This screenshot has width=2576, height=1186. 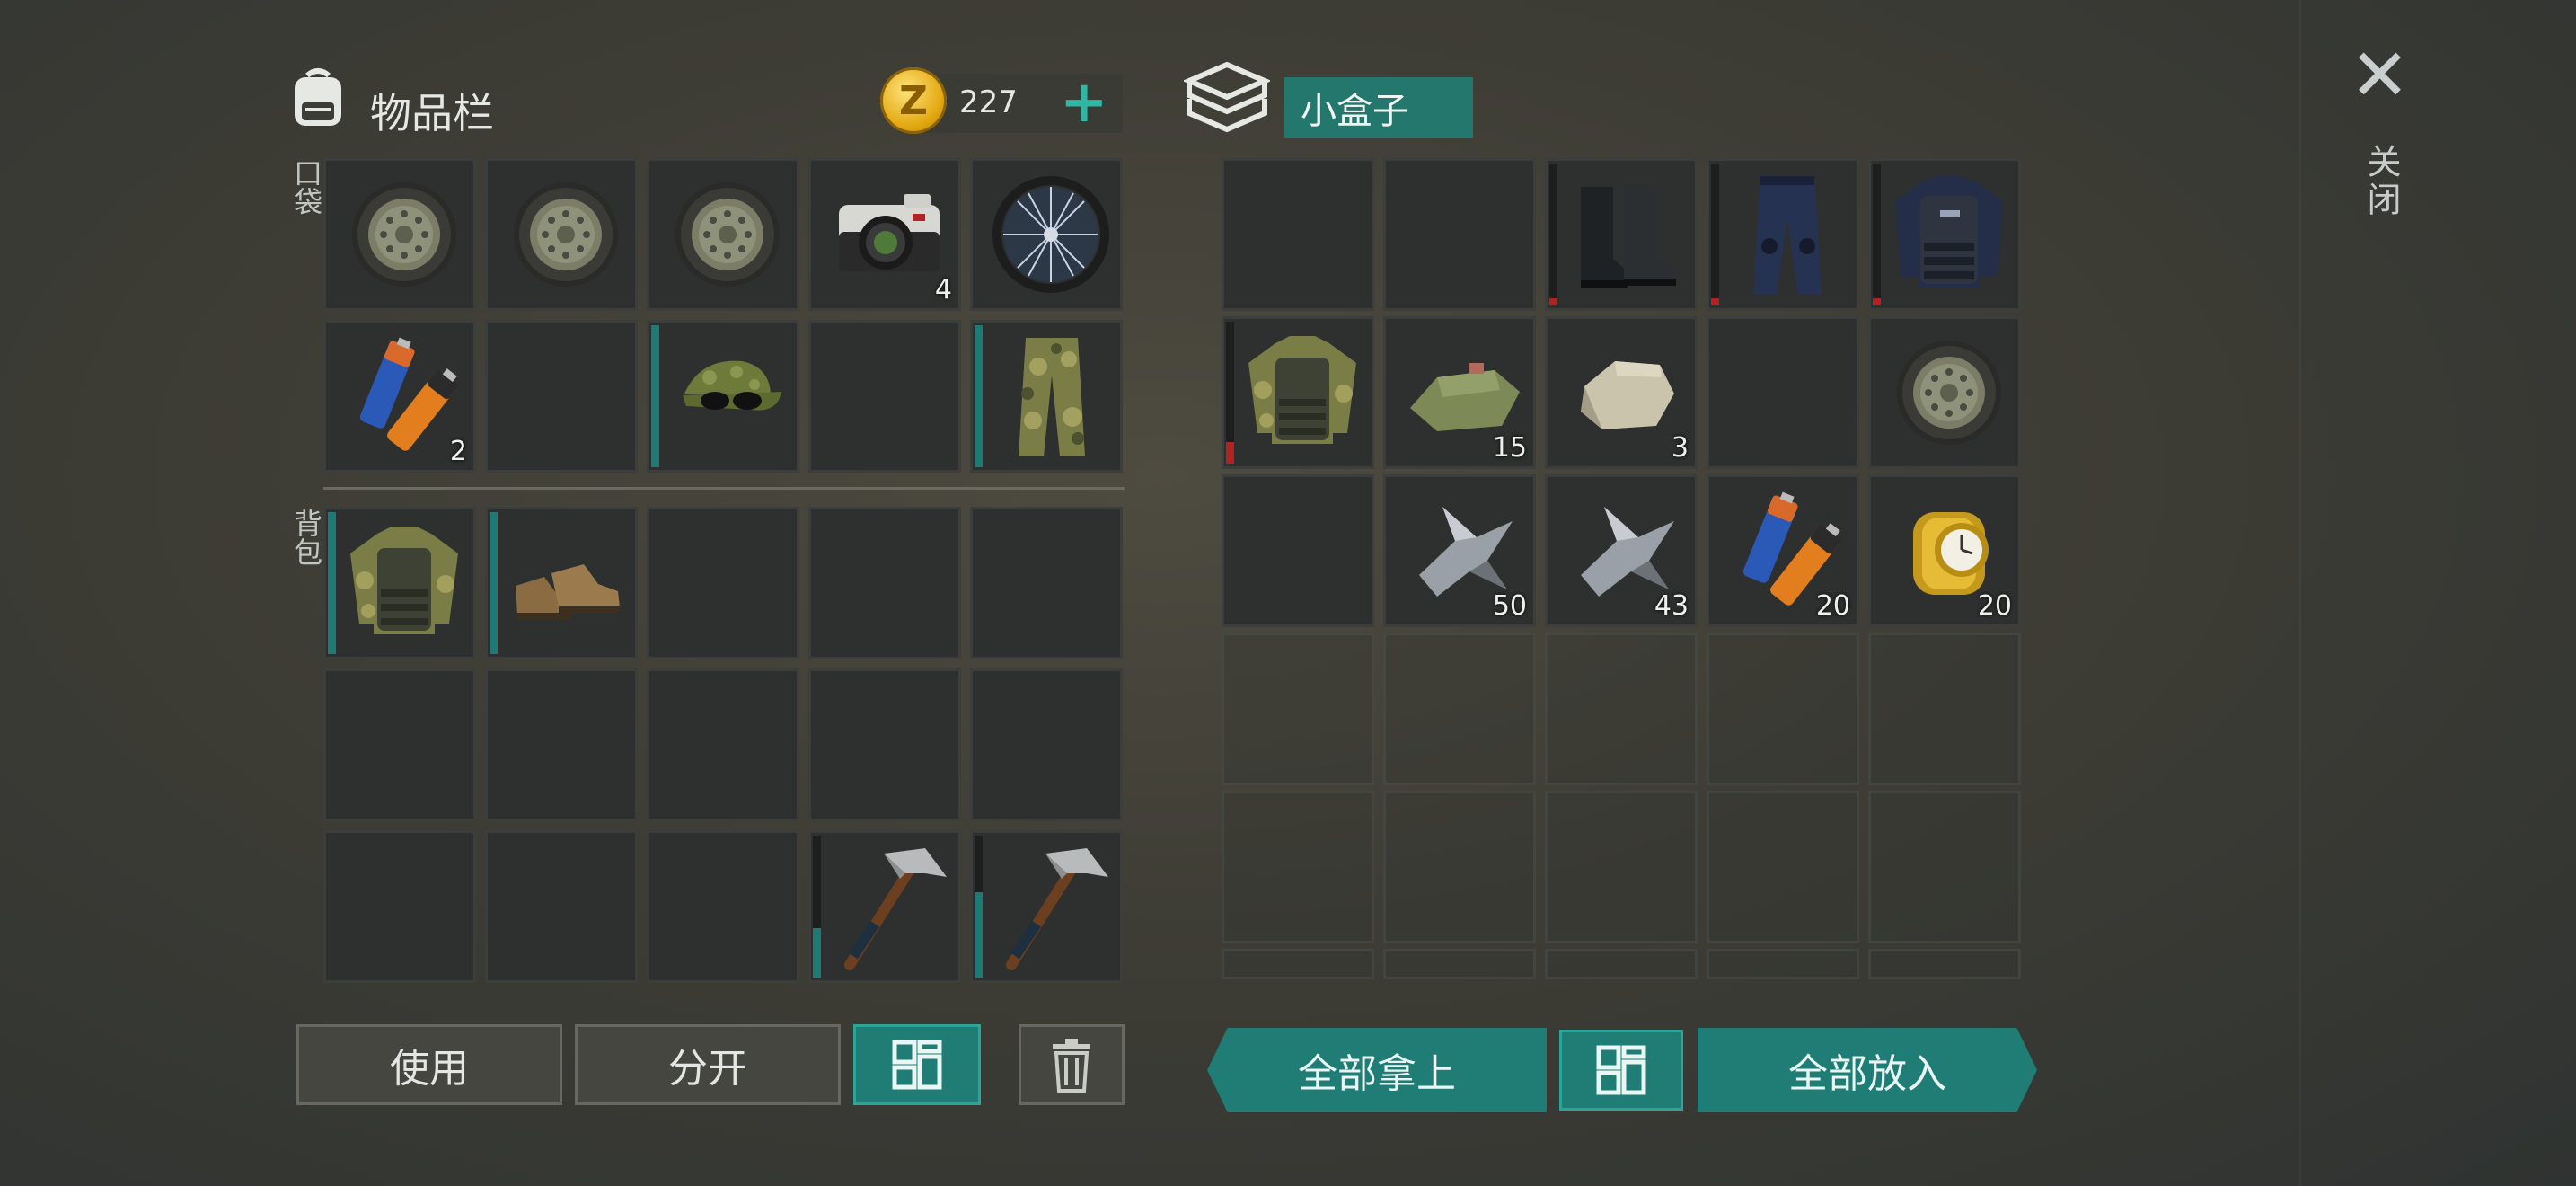 I want to click on item-count: 4, so click(x=943, y=289).